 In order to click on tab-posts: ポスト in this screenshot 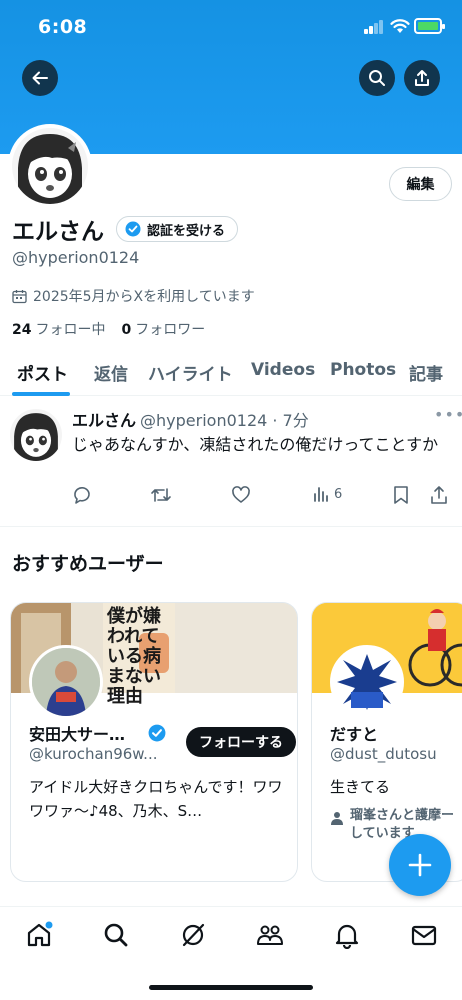, I will do `click(42, 372)`.